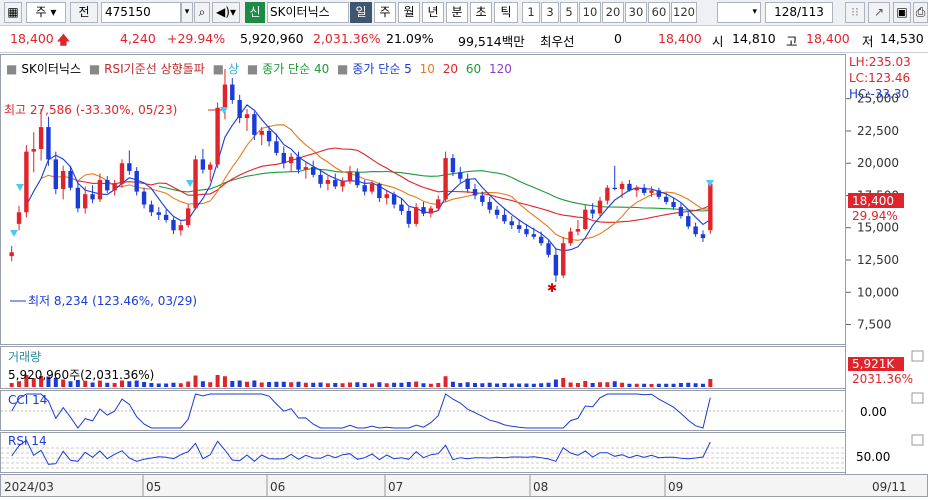 The height and width of the screenshot is (500, 928). I want to click on chevron-down-icon: ▾, so click(187, 12).